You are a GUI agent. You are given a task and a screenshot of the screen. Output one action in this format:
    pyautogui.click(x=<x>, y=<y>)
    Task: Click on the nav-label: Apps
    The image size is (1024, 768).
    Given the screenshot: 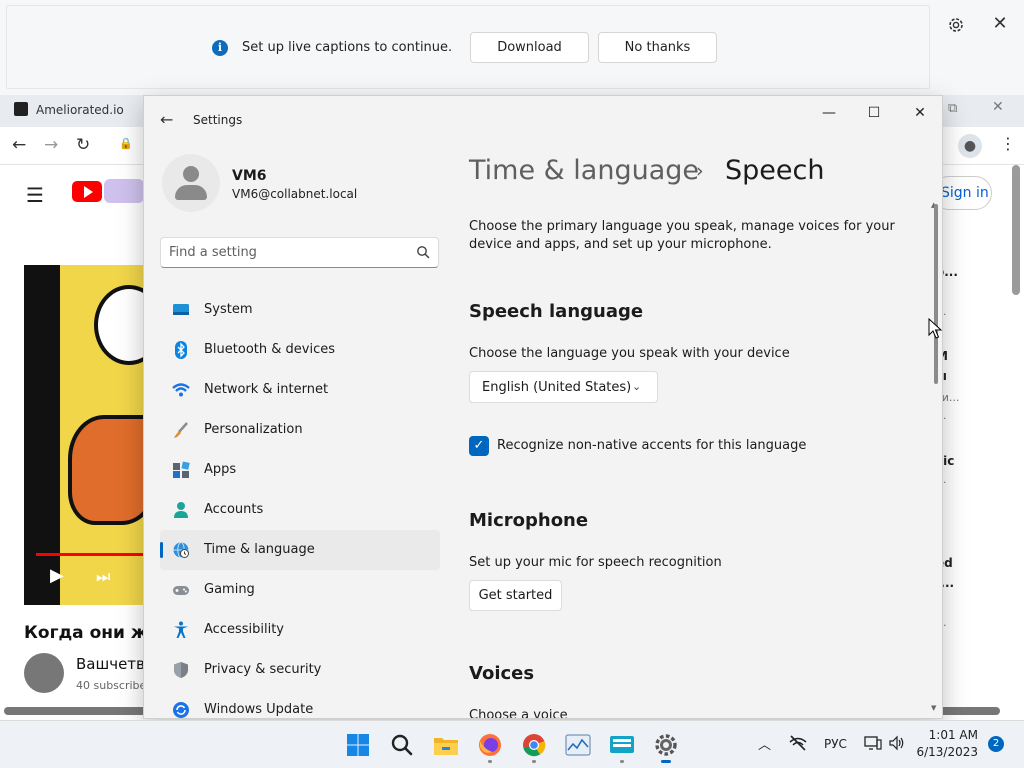 What is the action you would take?
    pyautogui.click(x=220, y=469)
    